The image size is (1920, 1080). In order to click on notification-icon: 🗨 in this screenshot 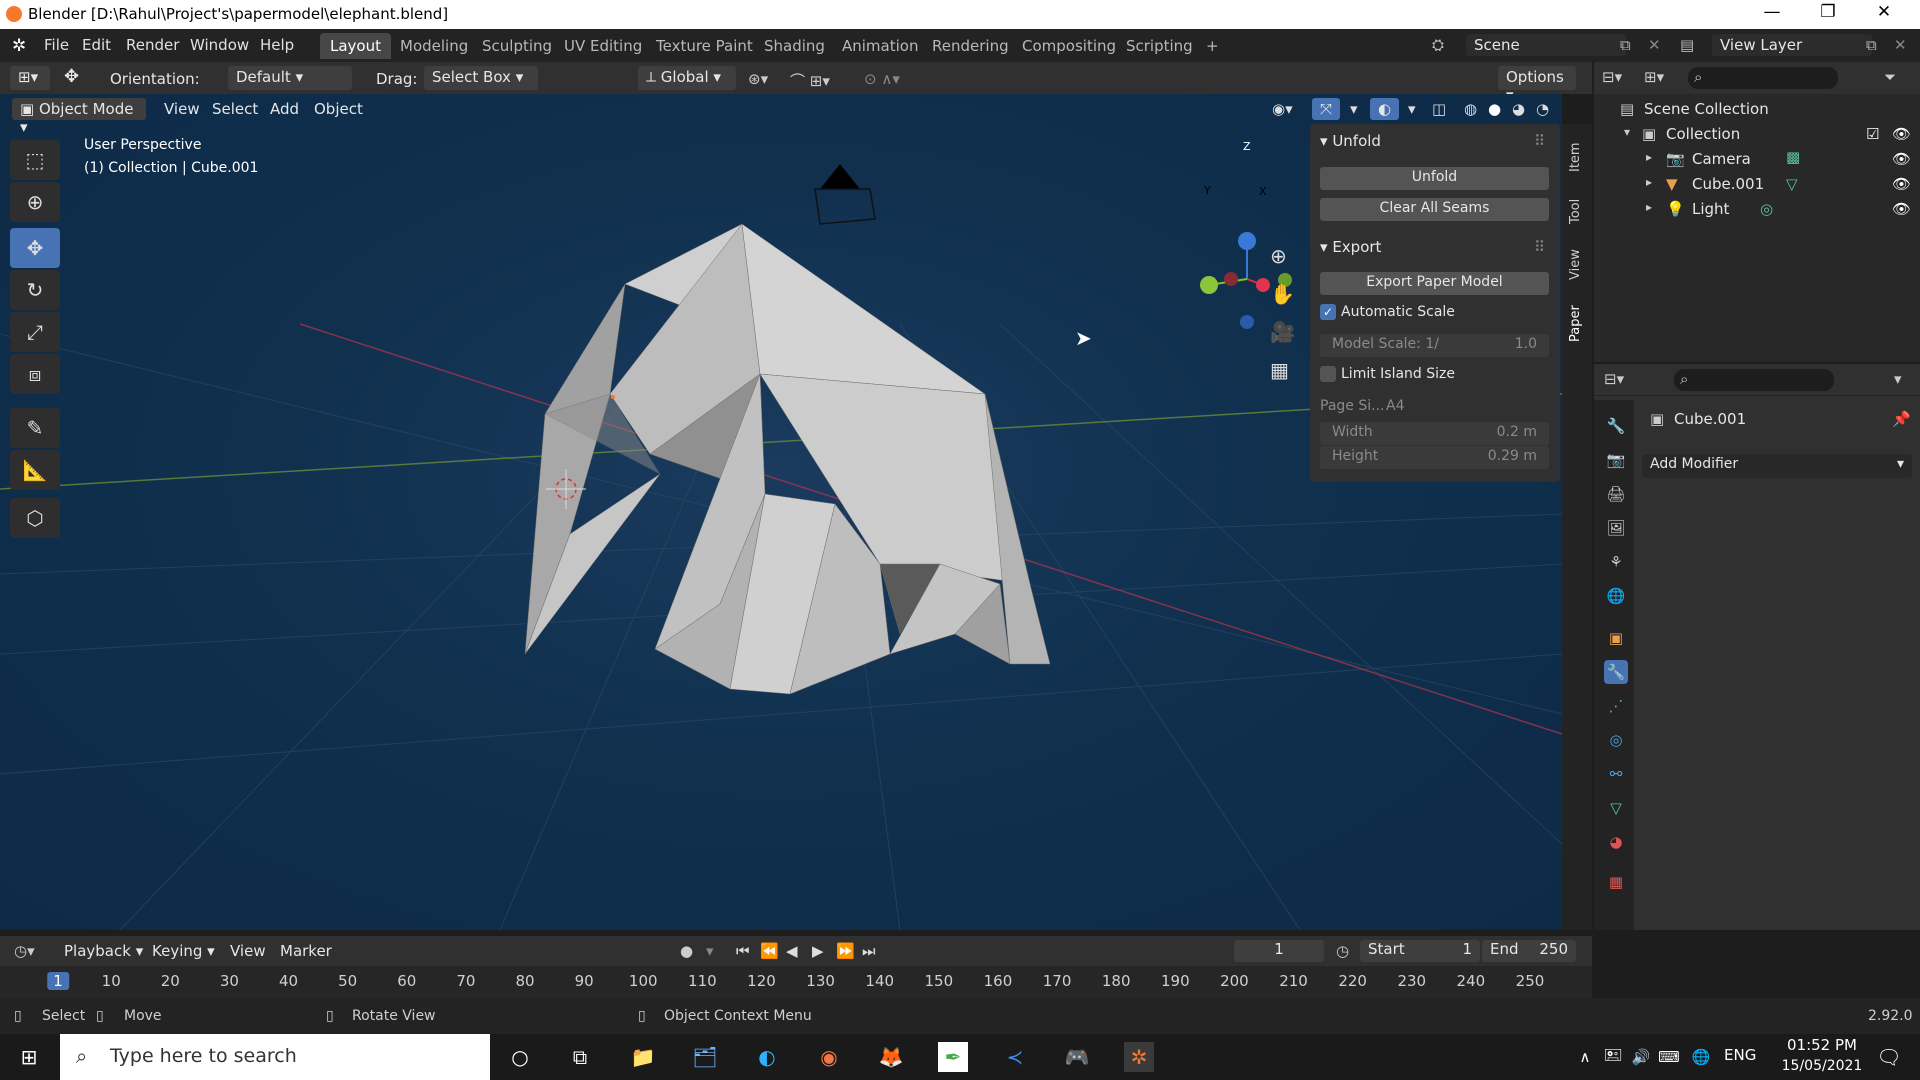, I will do `click(1889, 1057)`.